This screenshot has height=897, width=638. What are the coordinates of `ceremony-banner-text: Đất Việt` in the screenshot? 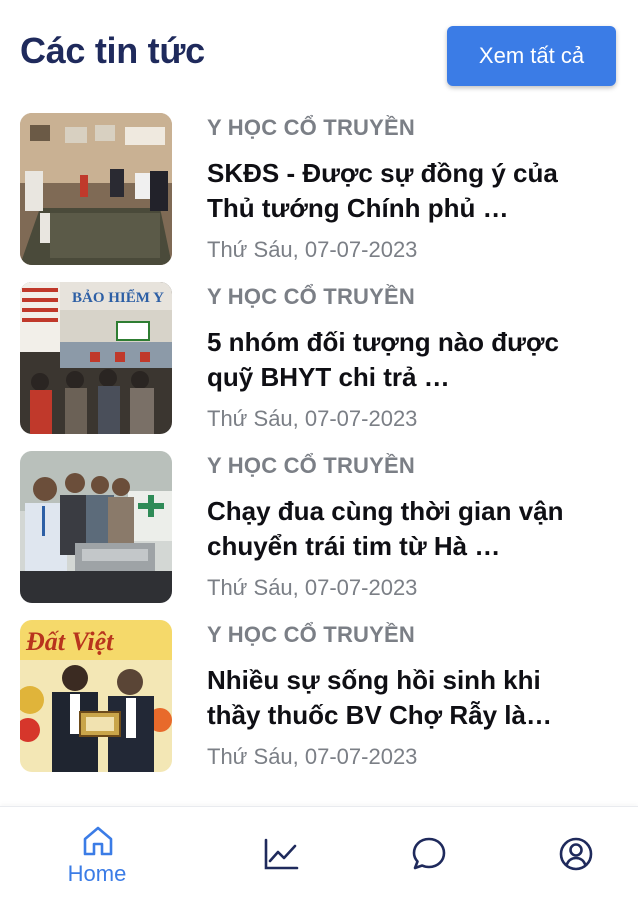 It's located at (69, 641).